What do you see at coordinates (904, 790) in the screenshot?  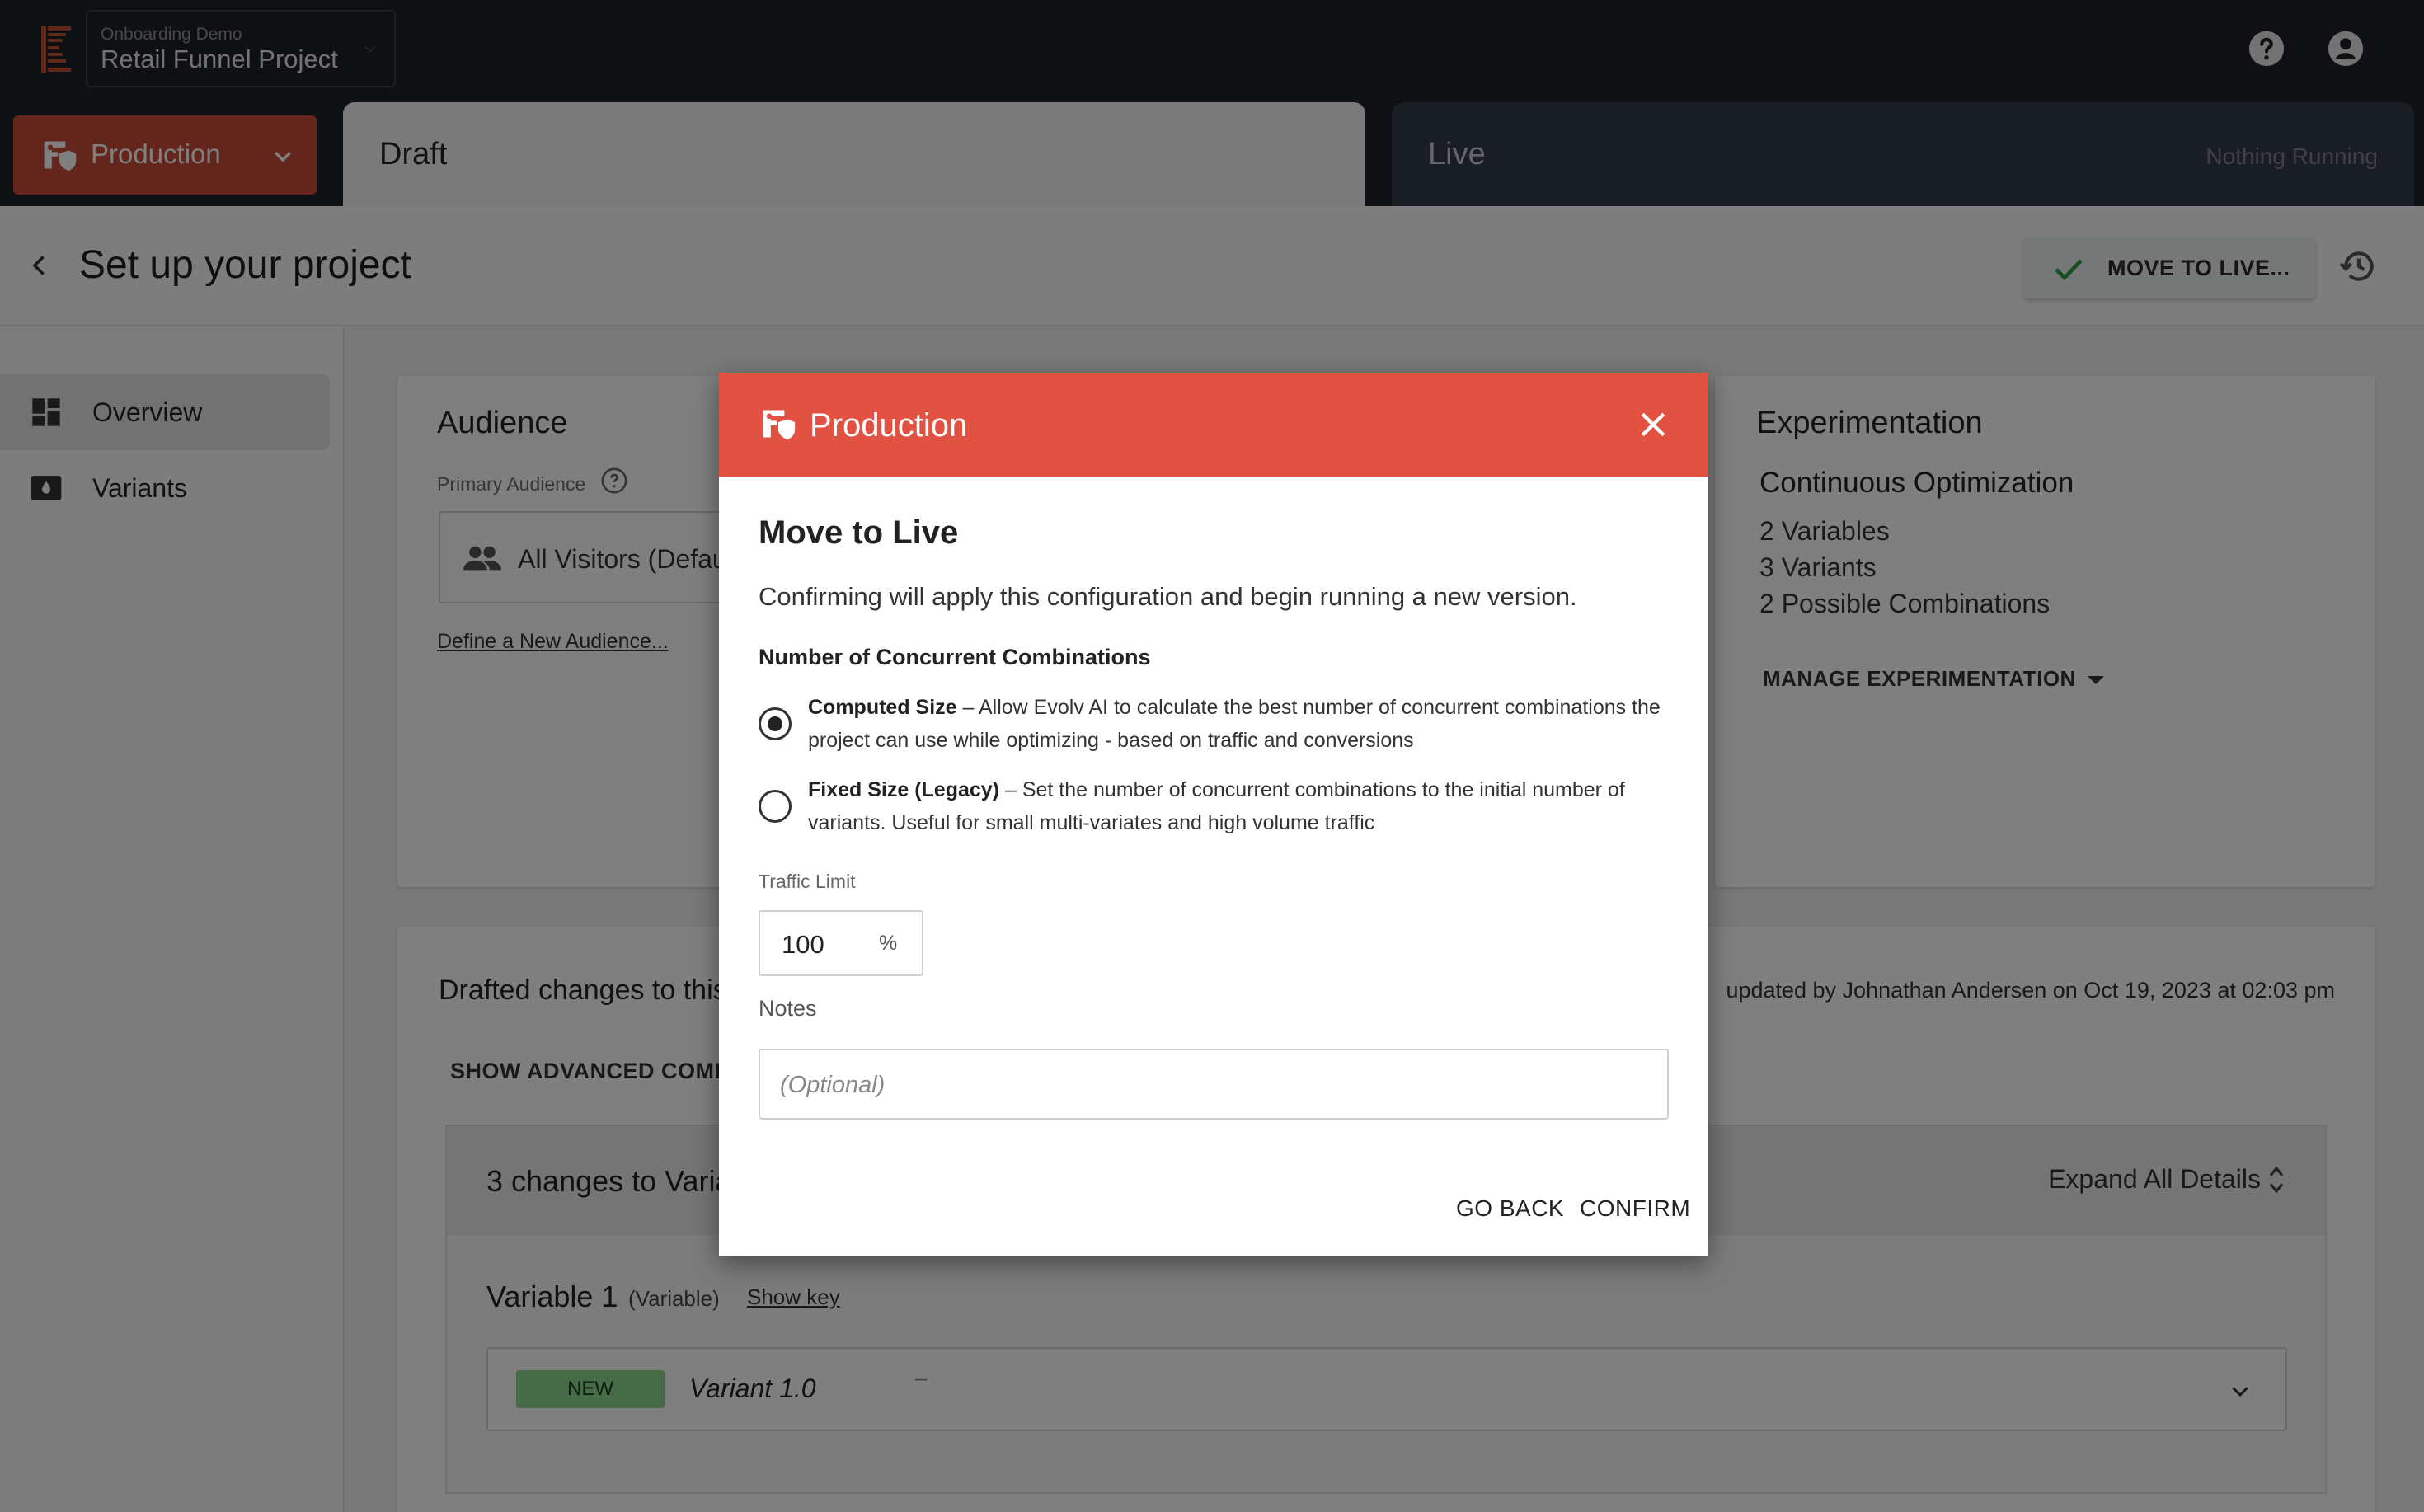 I see `fixed-size-name: Fixed Size (Legacy)` at bounding box center [904, 790].